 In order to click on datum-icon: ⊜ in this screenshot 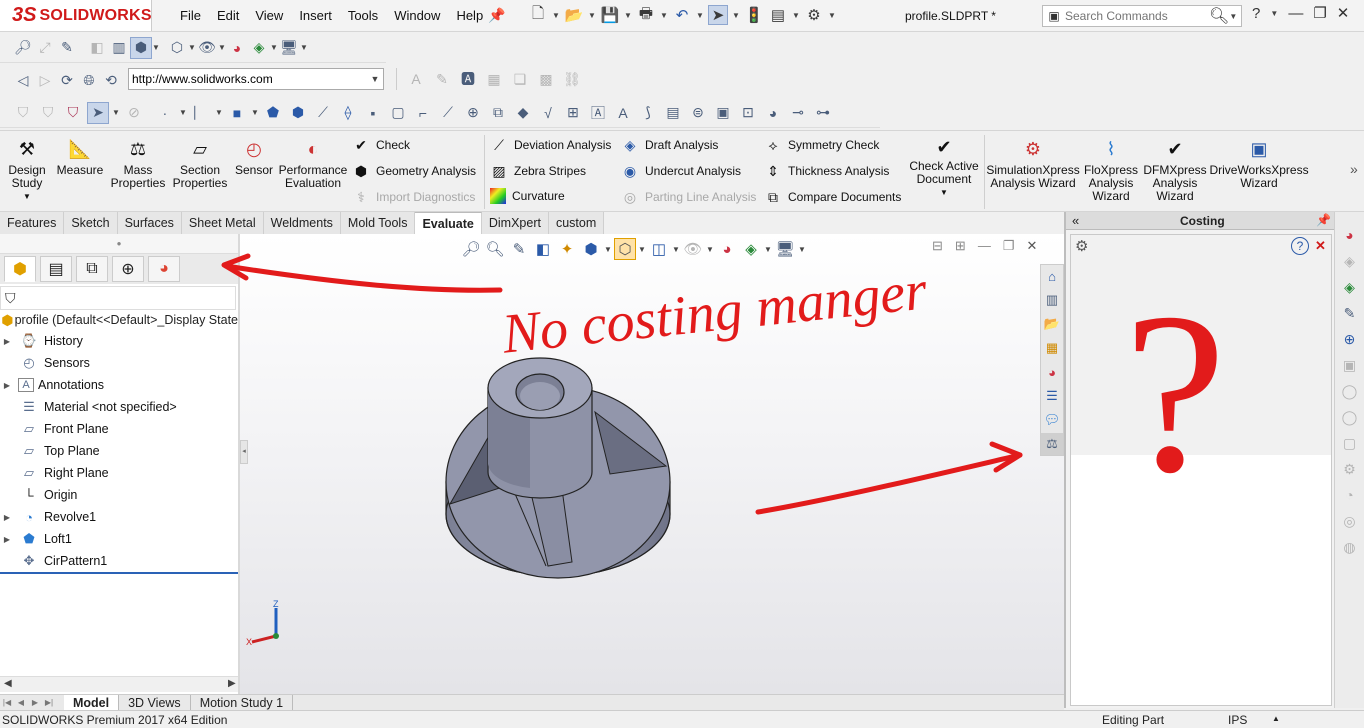, I will do `click(698, 113)`.